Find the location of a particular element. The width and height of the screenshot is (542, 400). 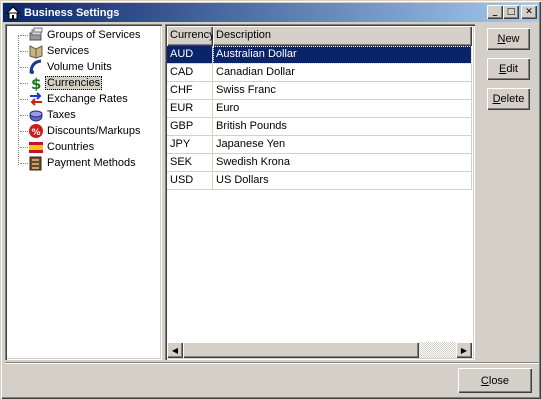

close-button-label: Close is located at coordinates (495, 380).